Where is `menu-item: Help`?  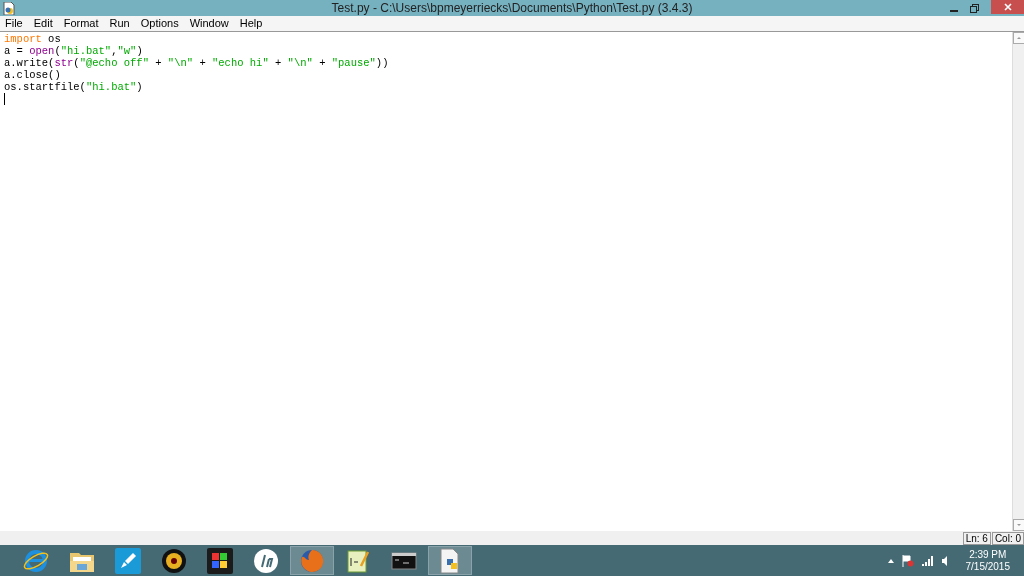
menu-item: Help is located at coordinates (251, 23).